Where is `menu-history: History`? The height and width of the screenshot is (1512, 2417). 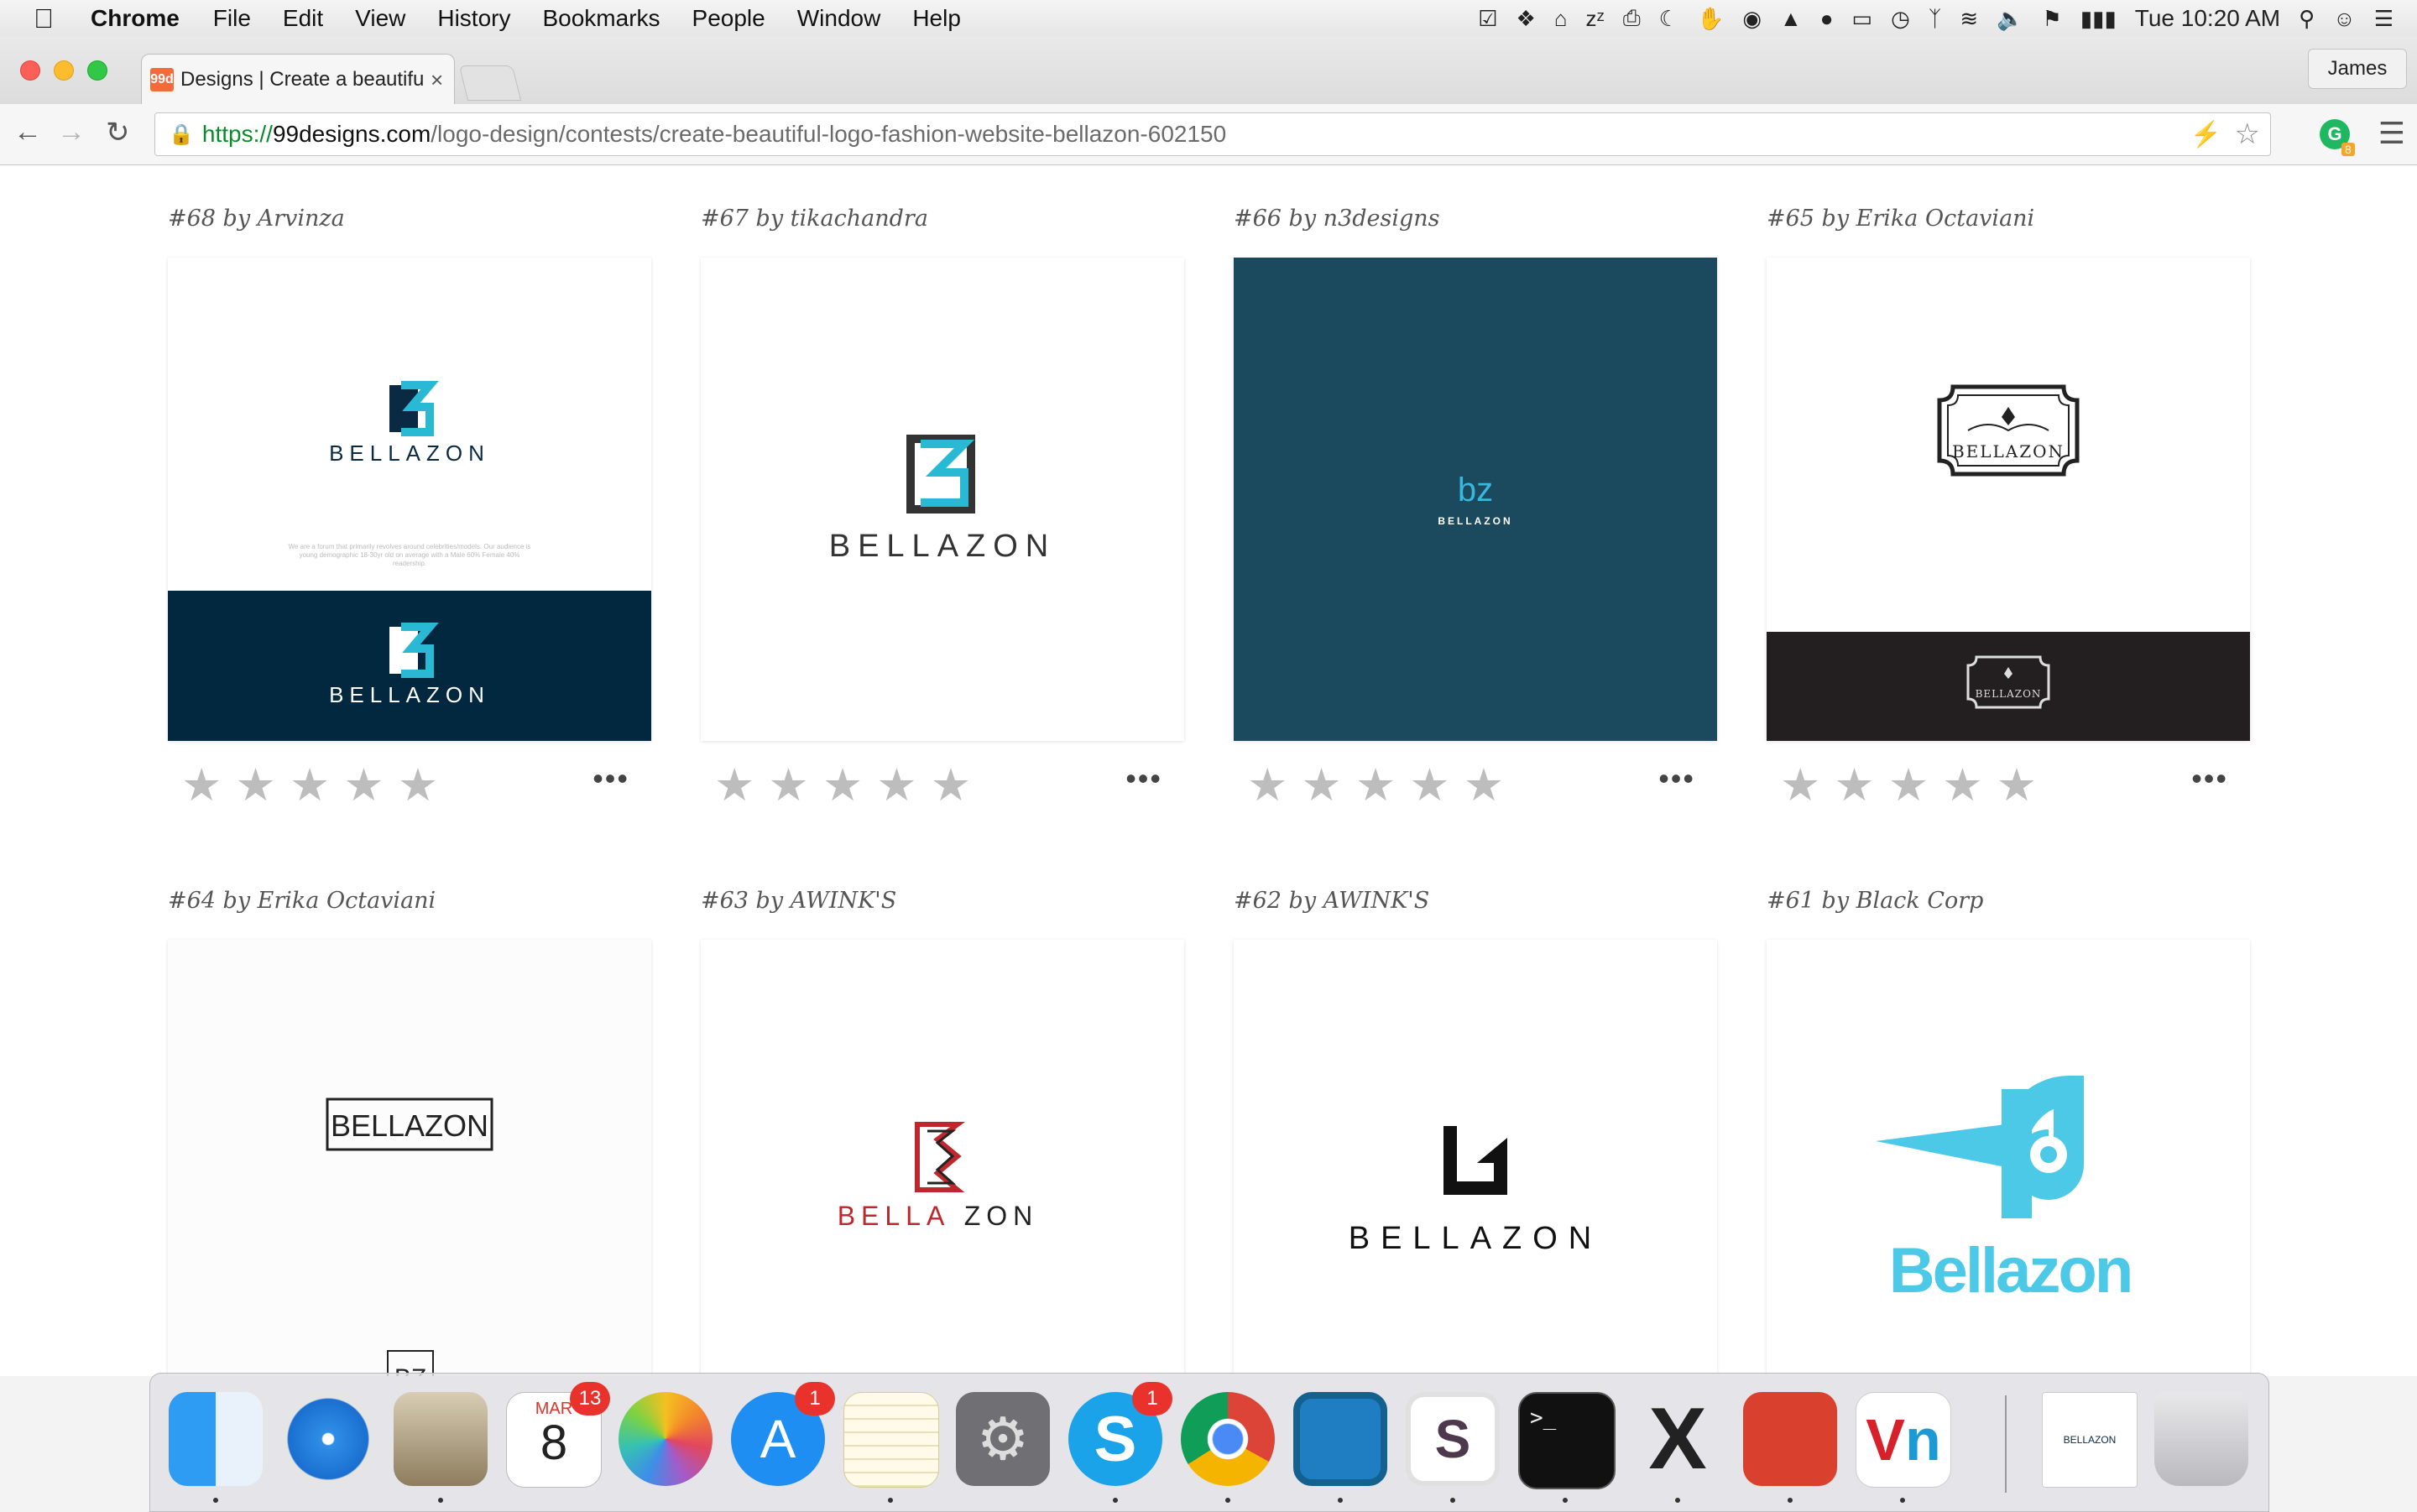
menu-history: History is located at coordinates (473, 18).